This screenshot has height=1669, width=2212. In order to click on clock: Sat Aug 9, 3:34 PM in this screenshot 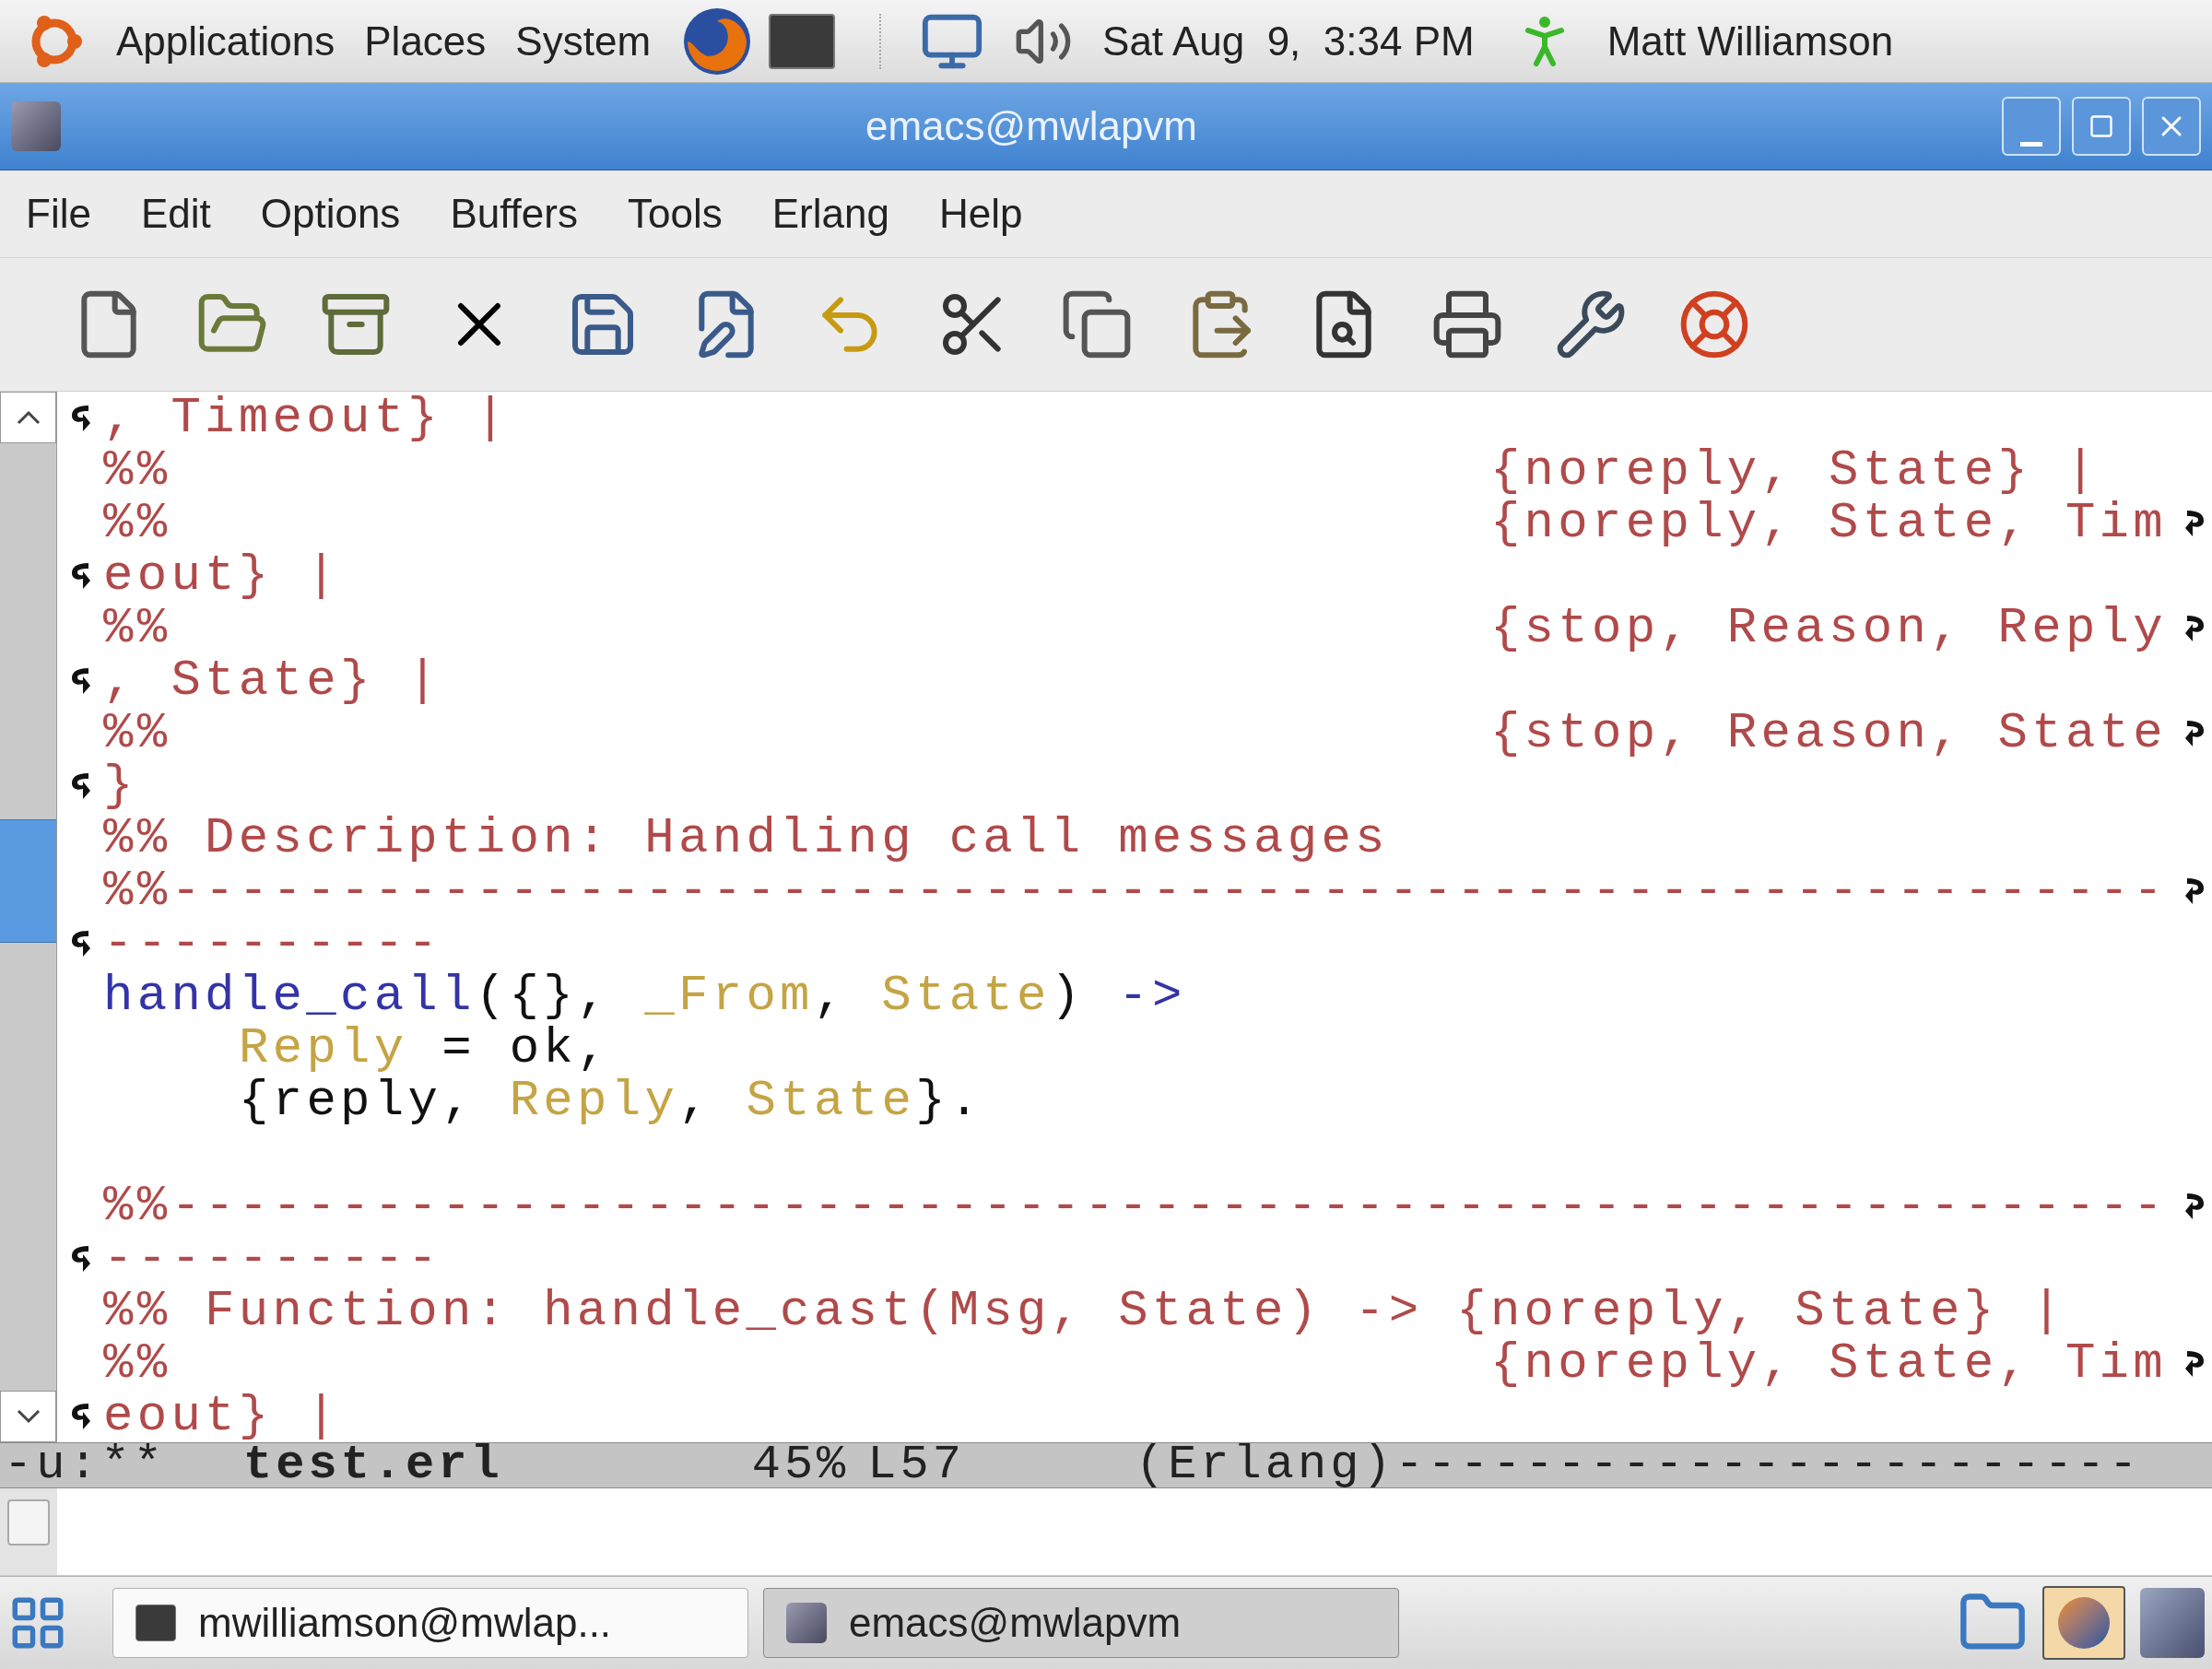, I will do `click(1288, 41)`.